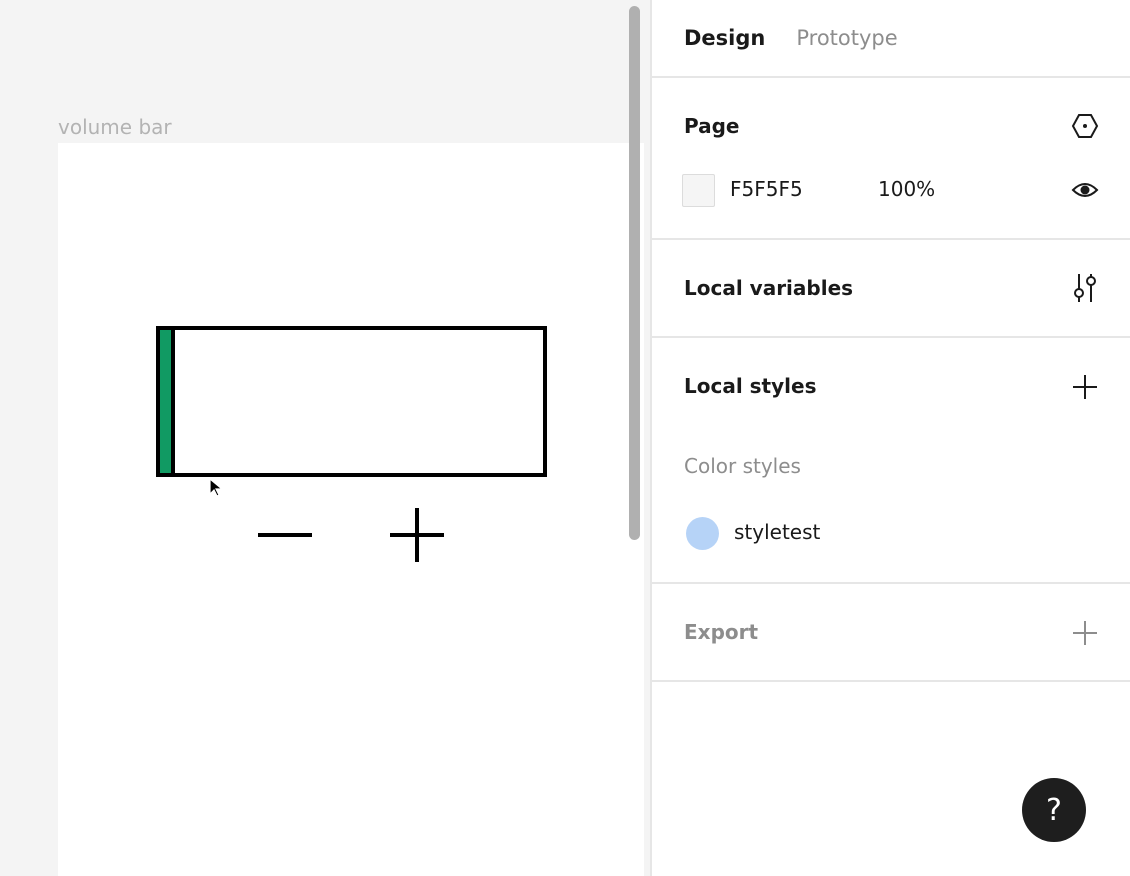 The height and width of the screenshot is (876, 1130). Describe the element at coordinates (351, 401) in the screenshot. I see `volume-bar` at that location.